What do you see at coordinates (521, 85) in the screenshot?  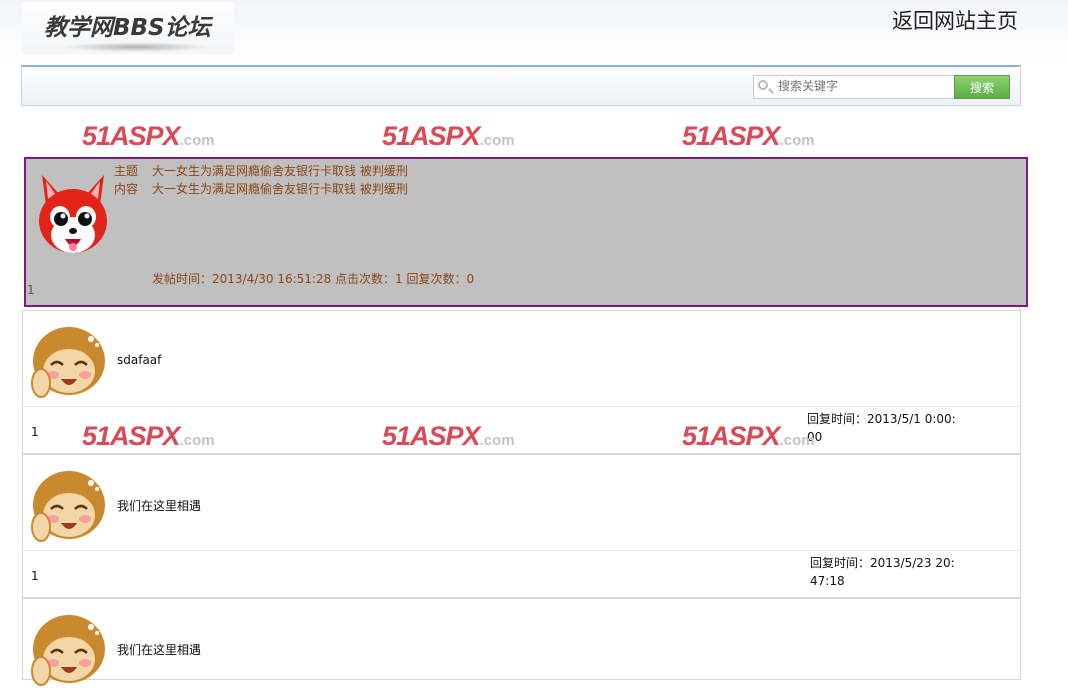 I see `search-bar: 搜索` at bounding box center [521, 85].